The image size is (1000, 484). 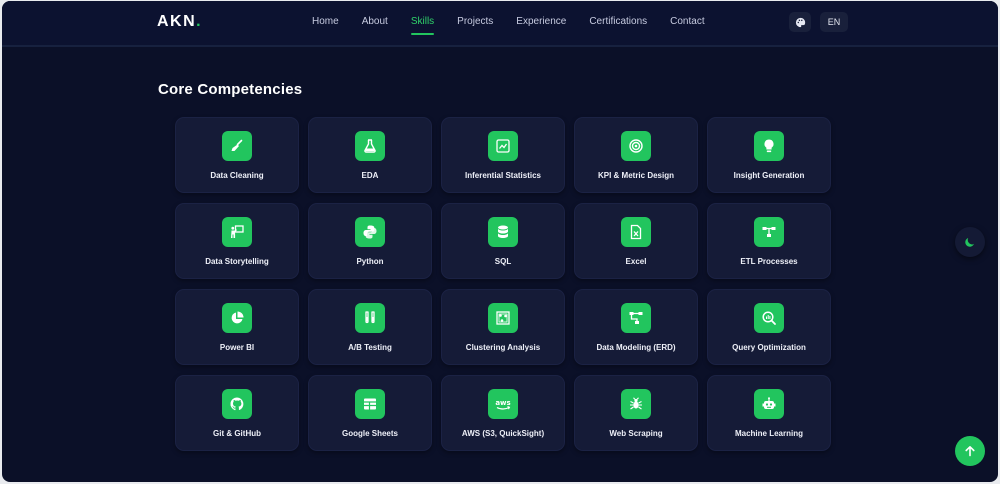 I want to click on skill-card: Python, so click(x=370, y=241).